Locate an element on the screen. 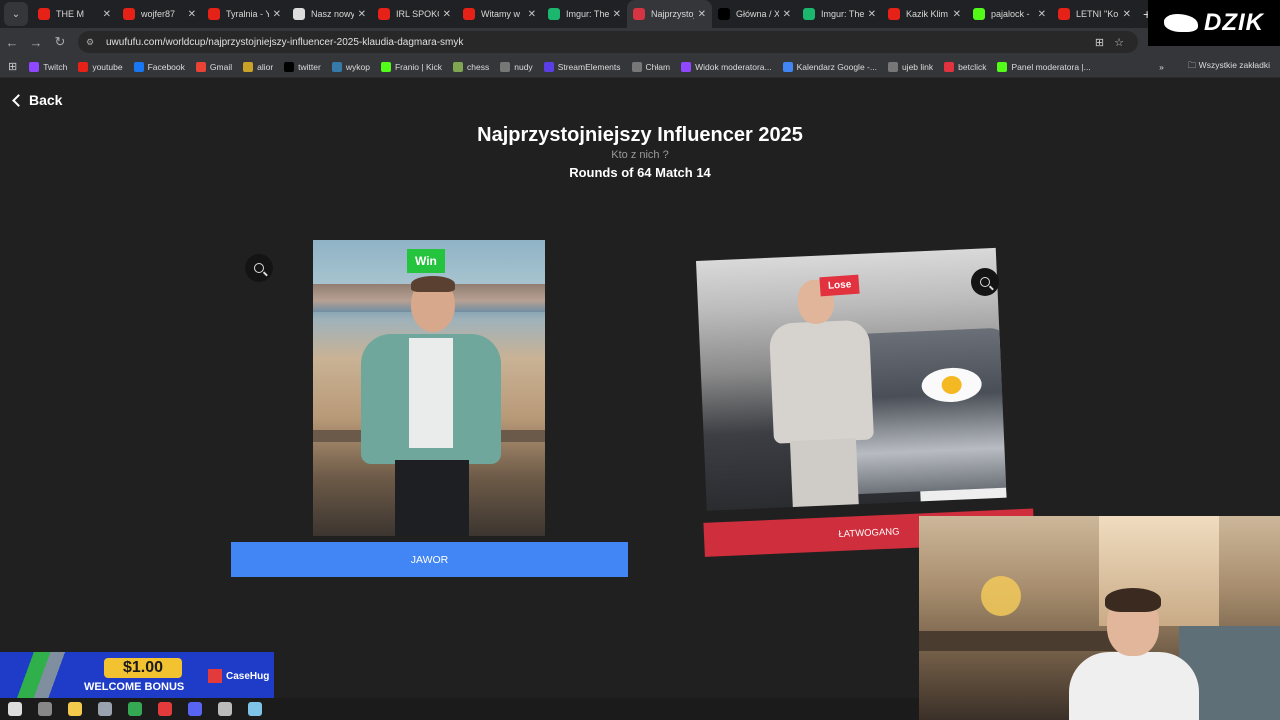 This screenshot has height=720, width=1280. browser-tab: THE M ✕ is located at coordinates (74, 14).